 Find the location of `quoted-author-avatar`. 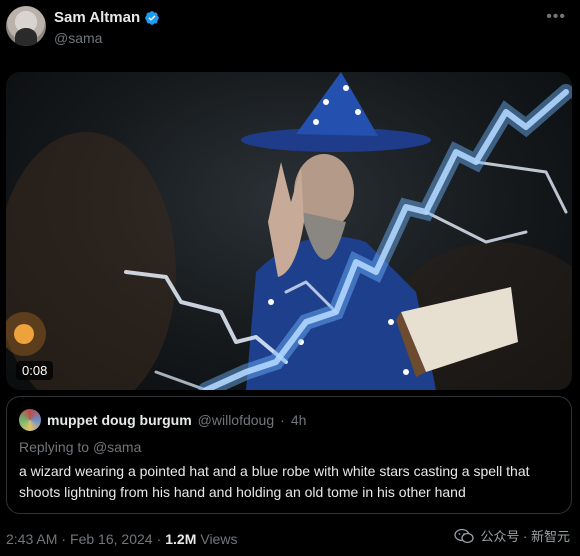

quoted-author-avatar is located at coordinates (30, 420).